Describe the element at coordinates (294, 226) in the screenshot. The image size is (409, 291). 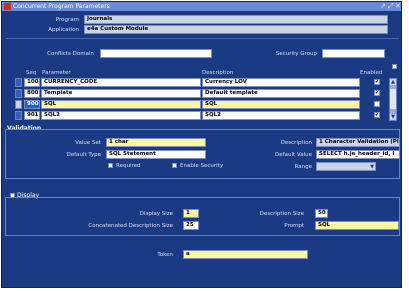
I see `prompt-label: Prompt` at that location.